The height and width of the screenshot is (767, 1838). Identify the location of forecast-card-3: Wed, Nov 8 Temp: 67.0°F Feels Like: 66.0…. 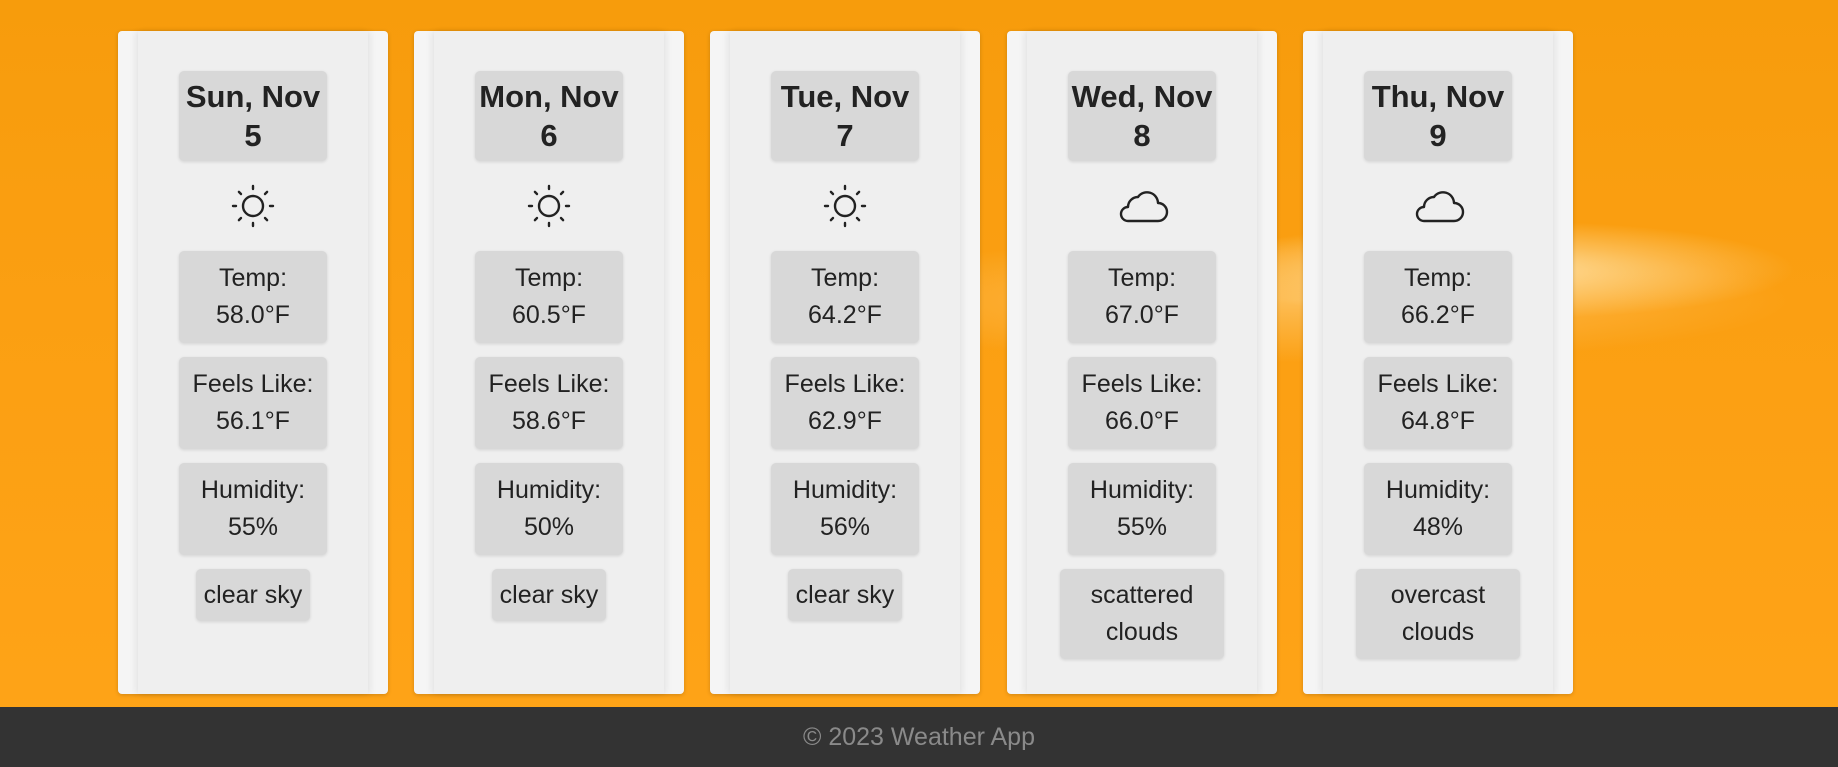
(1142, 362).